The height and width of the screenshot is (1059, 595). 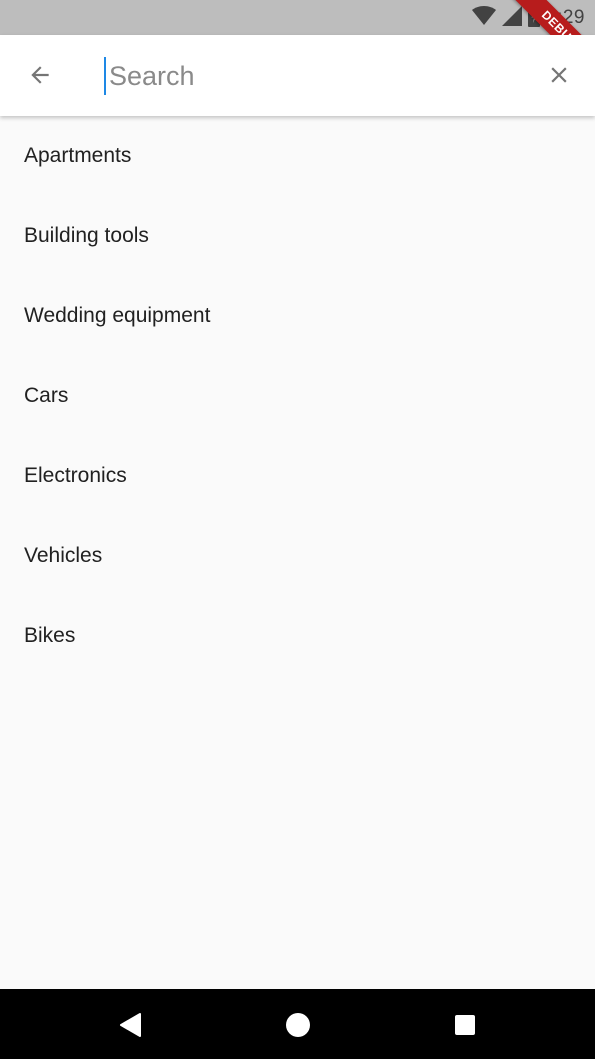 I want to click on list-item-label: Cars, so click(x=46, y=395).